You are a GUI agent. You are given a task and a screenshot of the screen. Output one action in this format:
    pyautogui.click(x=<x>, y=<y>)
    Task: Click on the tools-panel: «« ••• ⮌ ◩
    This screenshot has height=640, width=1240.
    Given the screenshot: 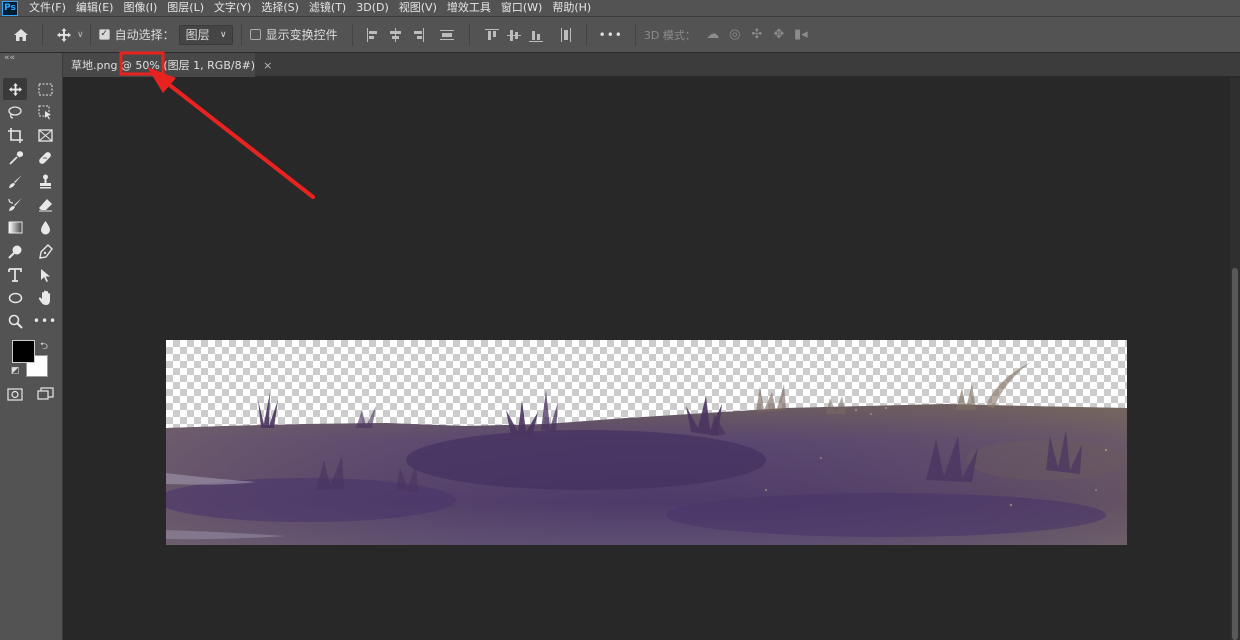 What is the action you would take?
    pyautogui.click(x=31, y=346)
    